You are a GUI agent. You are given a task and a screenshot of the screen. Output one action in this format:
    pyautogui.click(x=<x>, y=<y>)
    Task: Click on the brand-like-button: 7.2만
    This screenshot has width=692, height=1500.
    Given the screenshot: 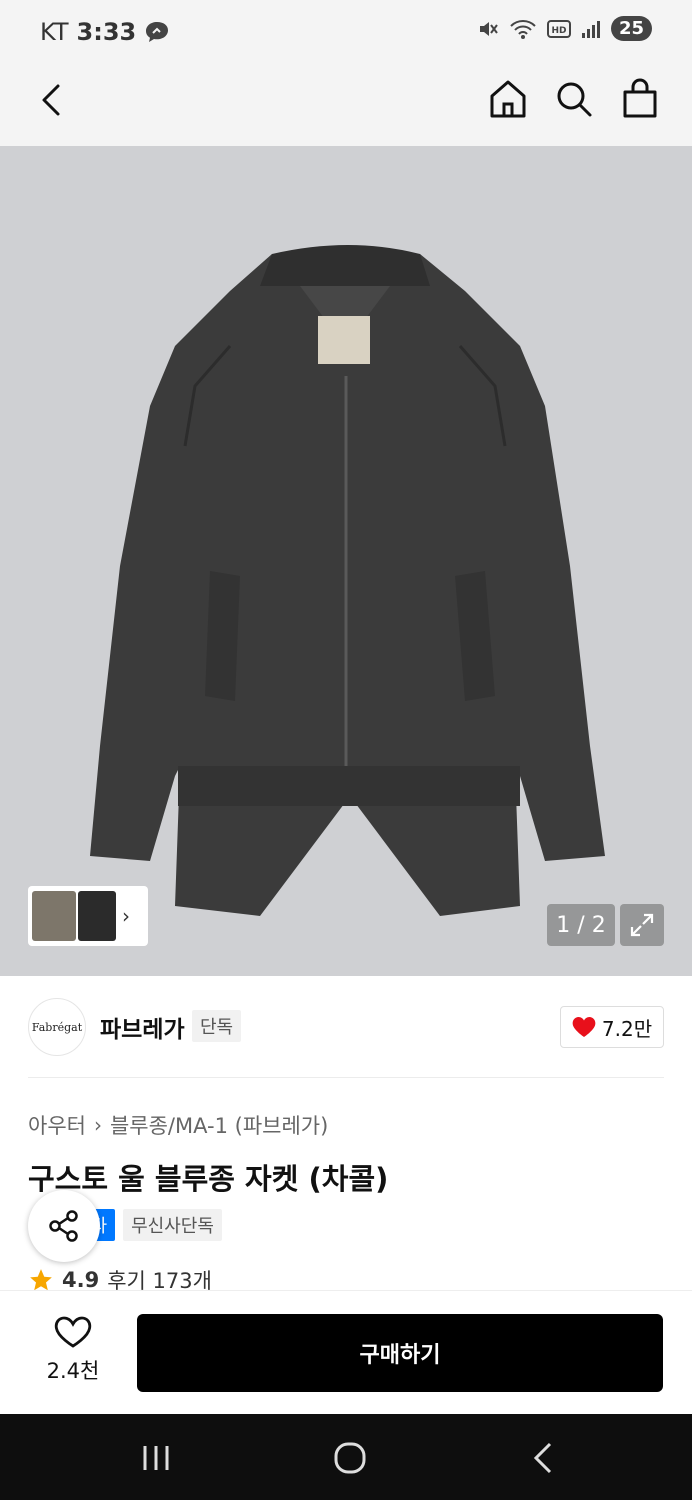 What is the action you would take?
    pyautogui.click(x=612, y=1027)
    